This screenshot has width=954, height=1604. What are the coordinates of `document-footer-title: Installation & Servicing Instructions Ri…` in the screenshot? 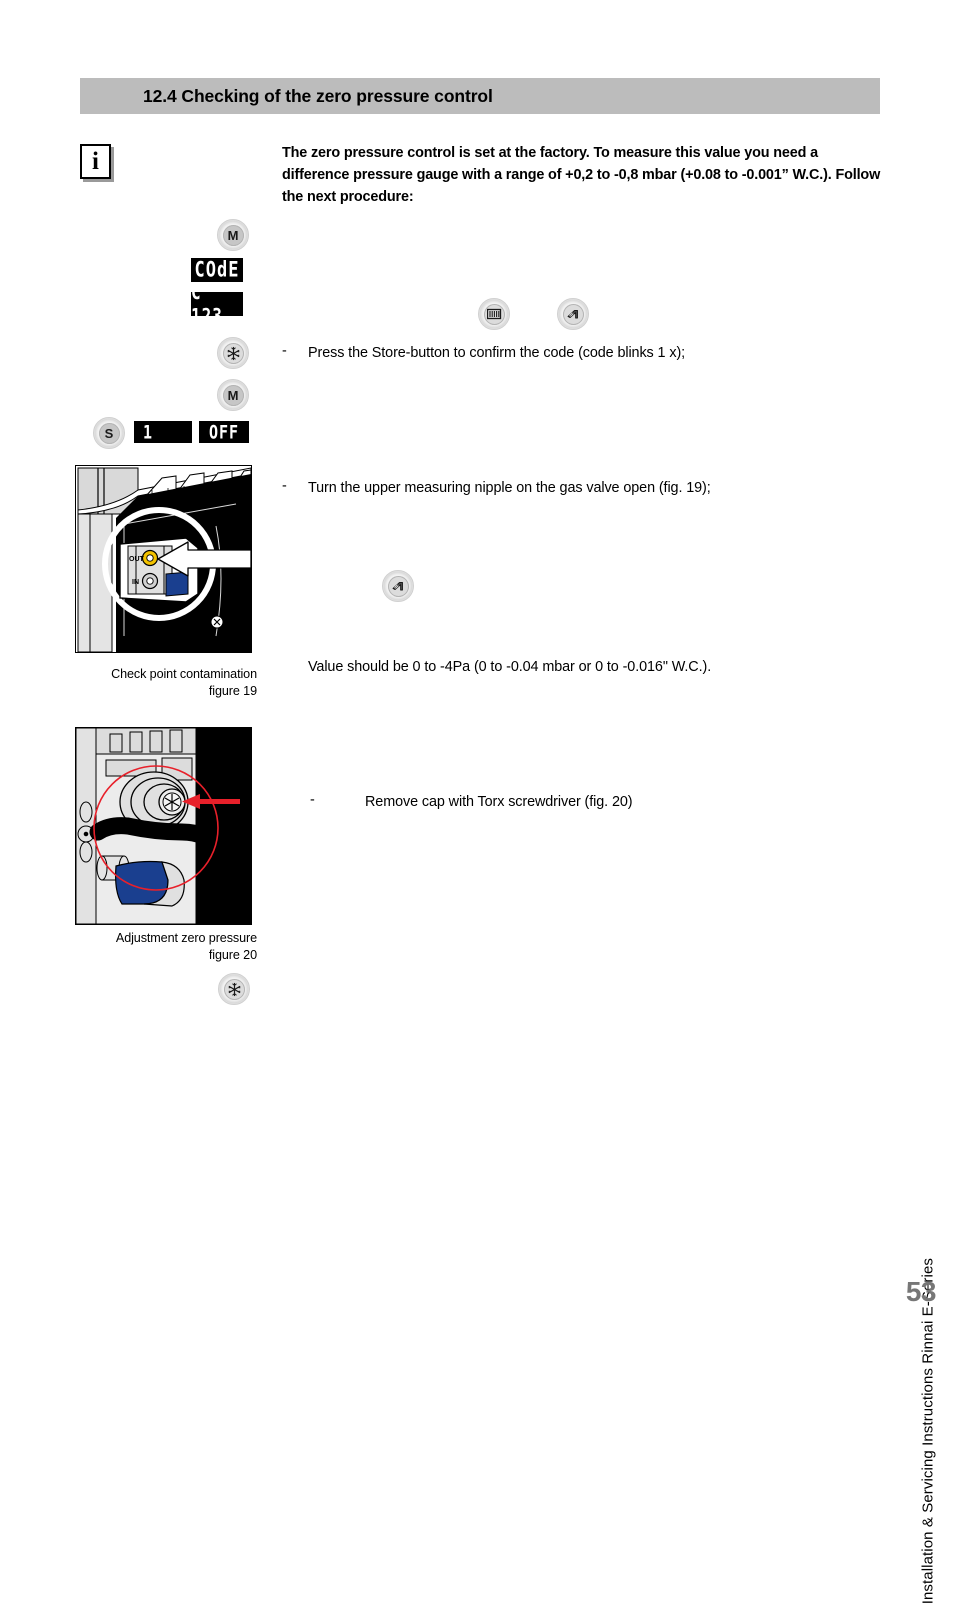 It's located at (927, 1431).